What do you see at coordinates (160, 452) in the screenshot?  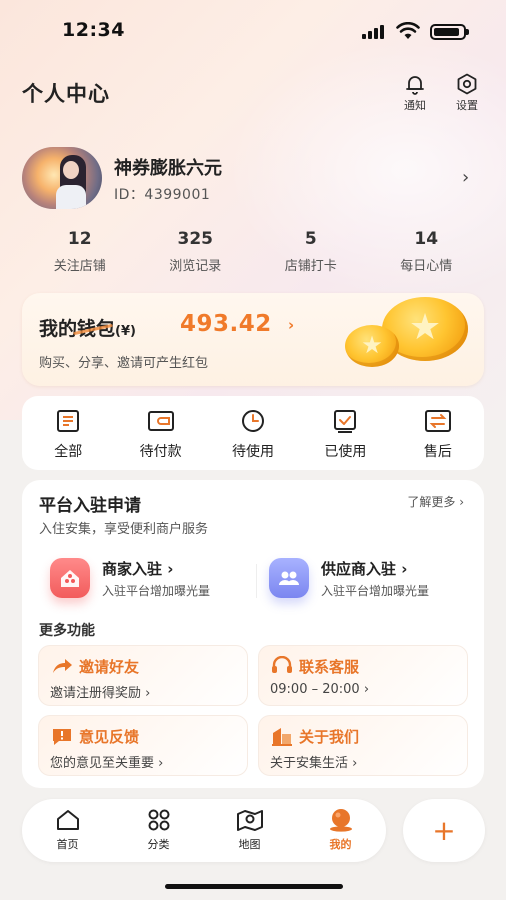 I see `order-label: 待付款` at bounding box center [160, 452].